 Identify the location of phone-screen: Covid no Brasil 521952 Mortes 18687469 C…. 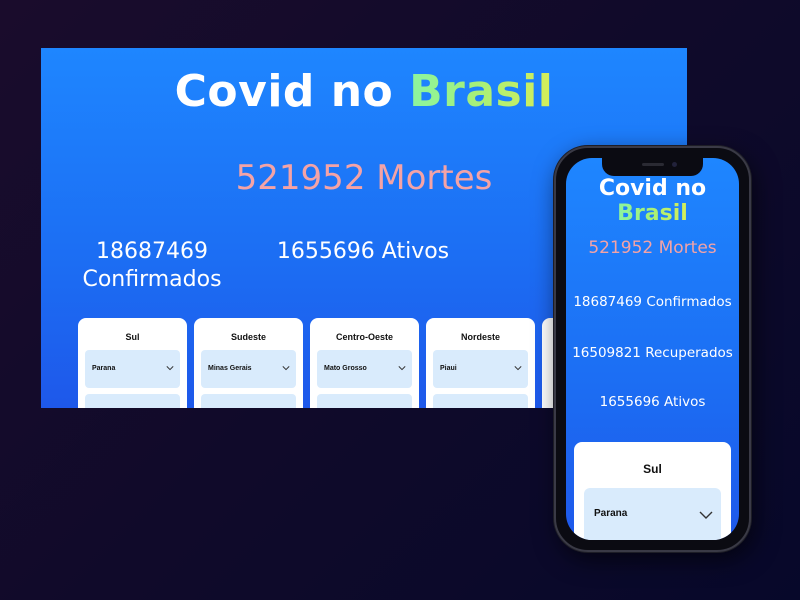
(652, 349).